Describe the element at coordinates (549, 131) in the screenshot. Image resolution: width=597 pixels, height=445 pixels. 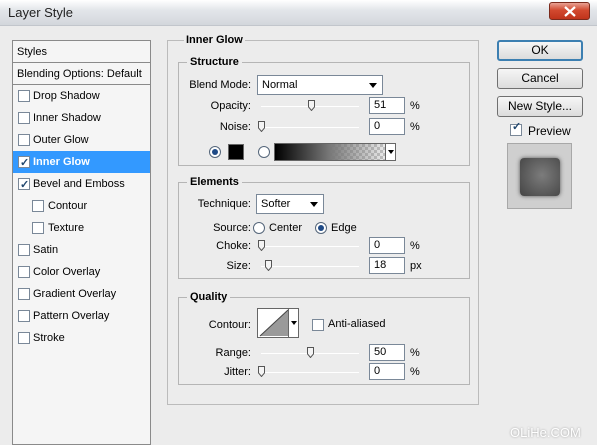
I see `preview-label: Preview` at that location.